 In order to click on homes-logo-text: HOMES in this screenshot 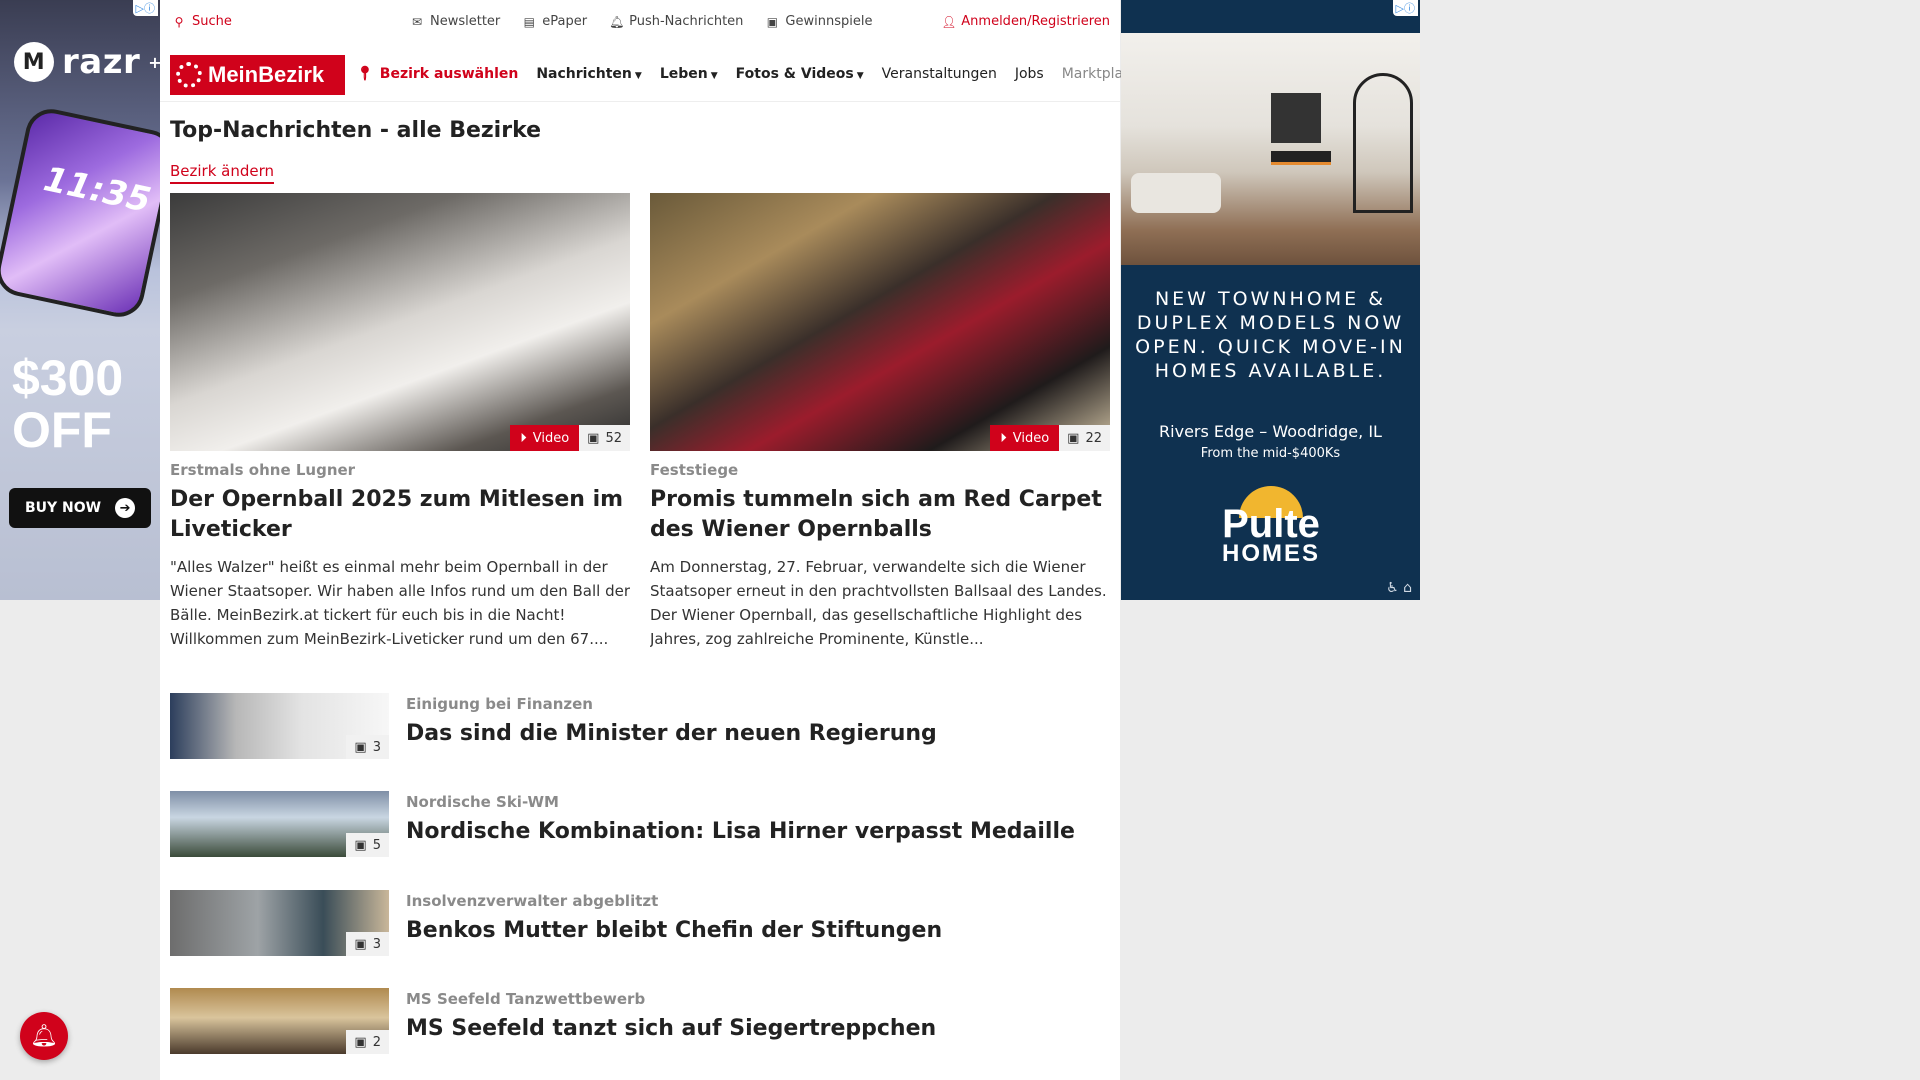, I will do `click(1270, 553)`.